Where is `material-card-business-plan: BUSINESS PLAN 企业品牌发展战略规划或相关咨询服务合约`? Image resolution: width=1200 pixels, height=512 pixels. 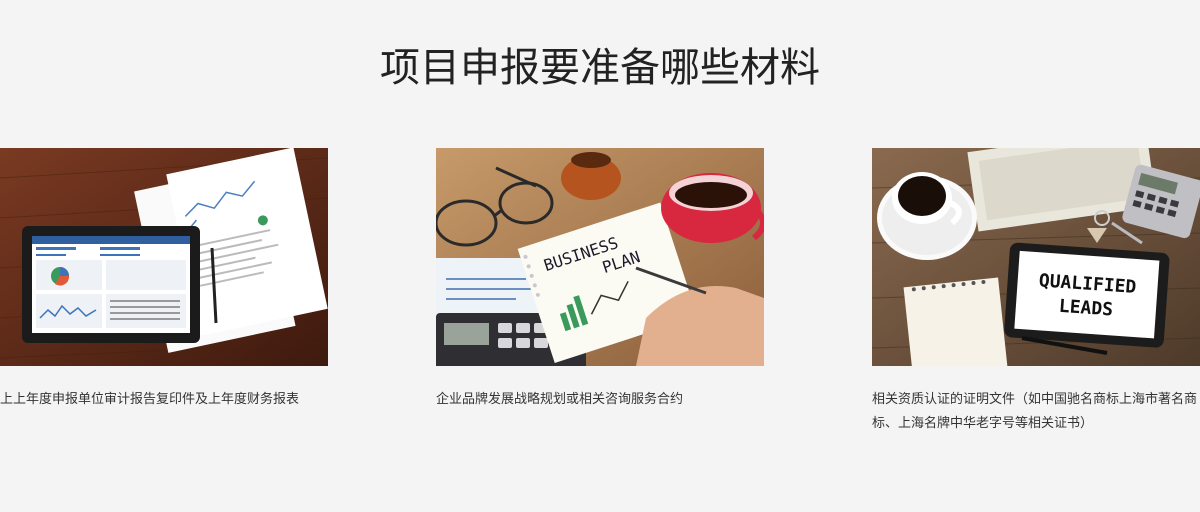 material-card-business-plan: BUSINESS PLAN 企业品牌发展战略规划或相关咨询服务合约 is located at coordinates (600, 280).